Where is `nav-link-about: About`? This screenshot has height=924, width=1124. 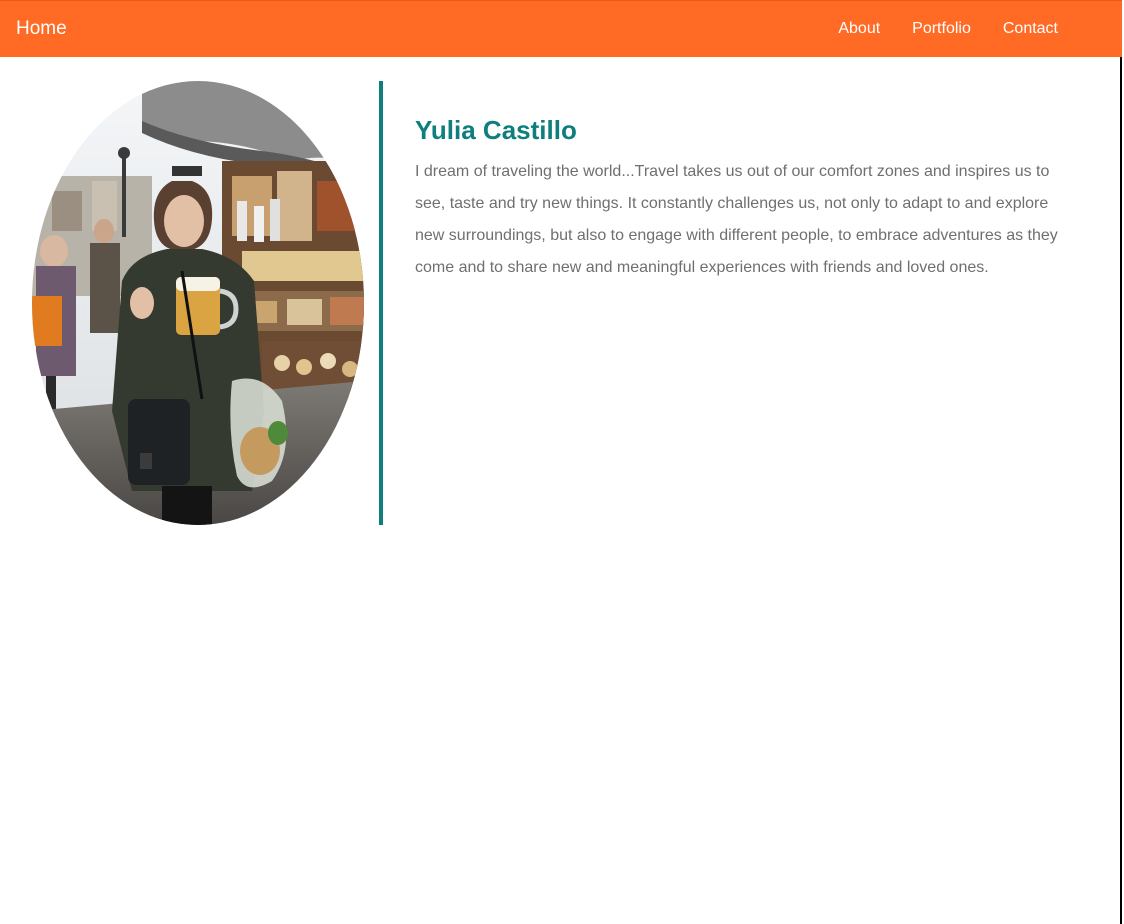
nav-link-about: About is located at coordinates (859, 29).